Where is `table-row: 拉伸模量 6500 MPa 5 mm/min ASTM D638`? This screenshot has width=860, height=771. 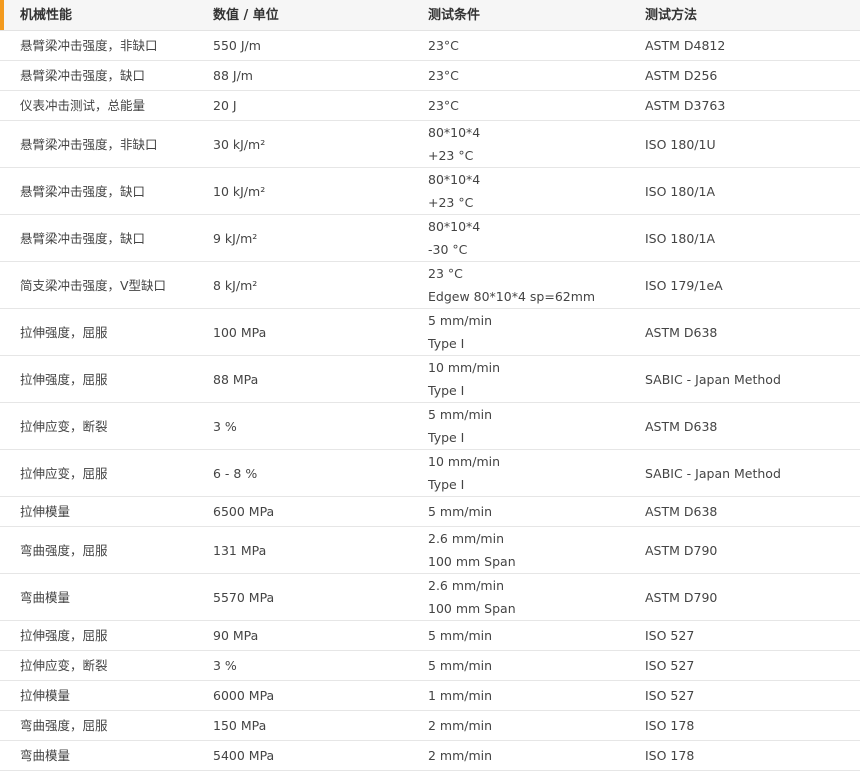
table-row: 拉伸模量 6500 MPa 5 mm/min ASTM D638 is located at coordinates (430, 512).